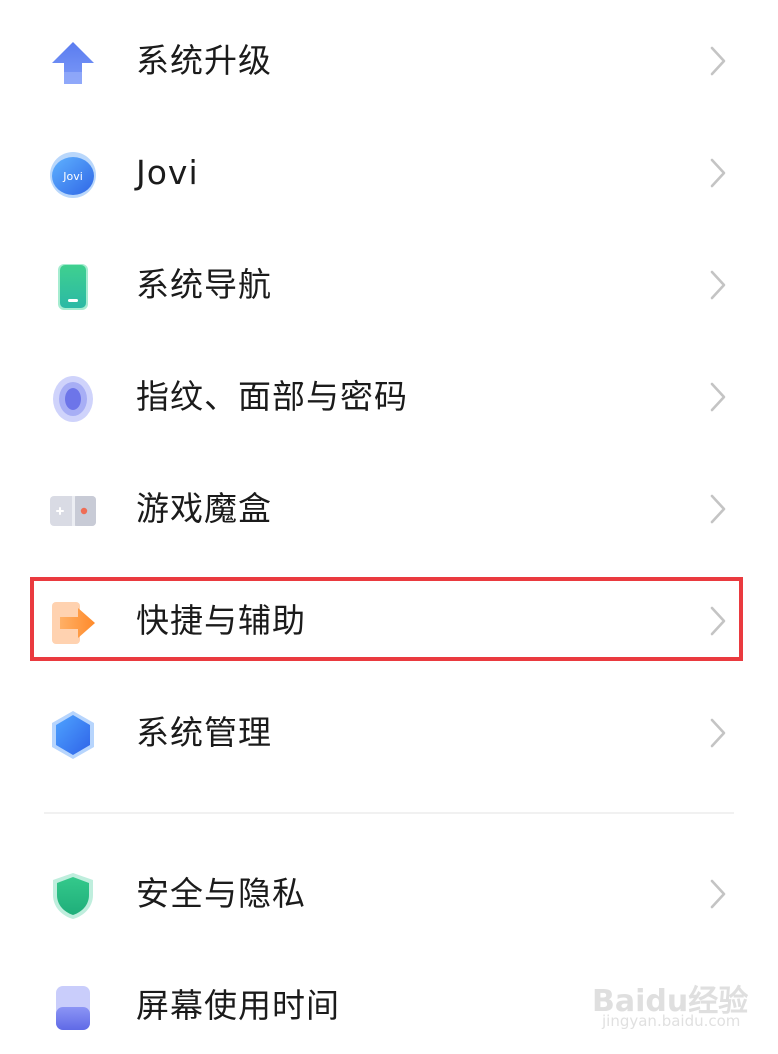 This screenshot has width=778, height=1054. What do you see at coordinates (221, 620) in the screenshot?
I see `settings-item-label: 快捷与辅助` at bounding box center [221, 620].